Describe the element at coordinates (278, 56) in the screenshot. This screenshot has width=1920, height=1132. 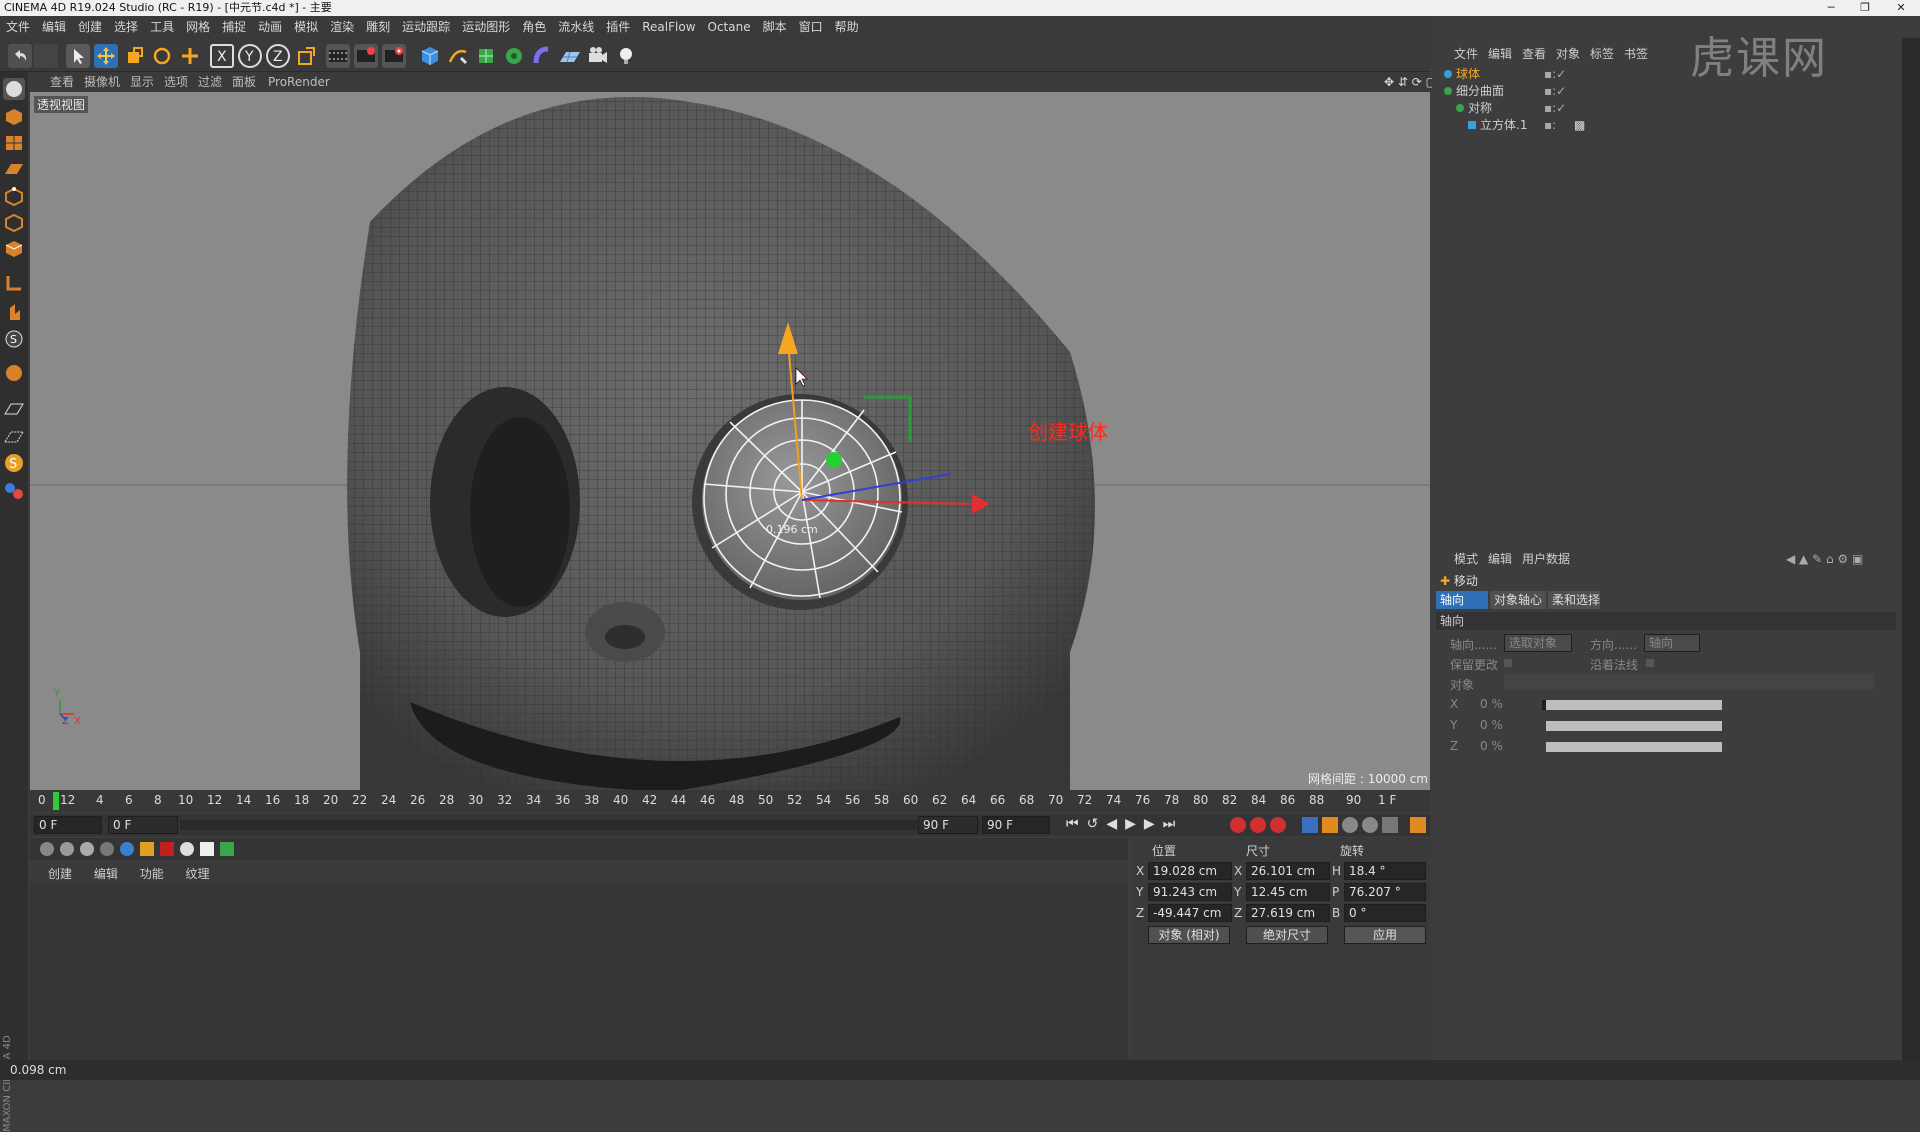
I see `z-axis-lock-icon: Z` at that location.